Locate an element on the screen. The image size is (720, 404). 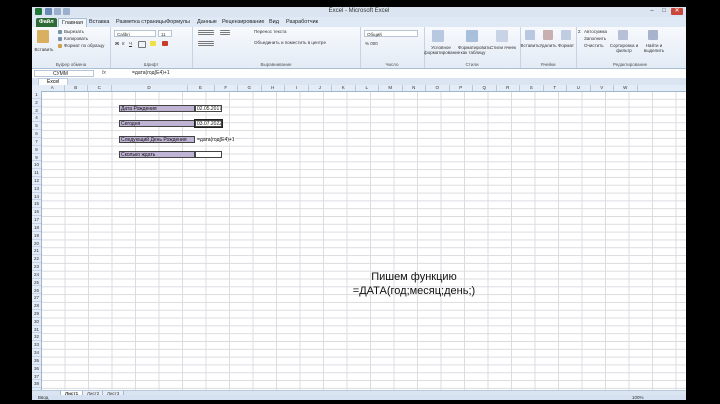
underline-icon: Ч is located at coordinates (130, 43).